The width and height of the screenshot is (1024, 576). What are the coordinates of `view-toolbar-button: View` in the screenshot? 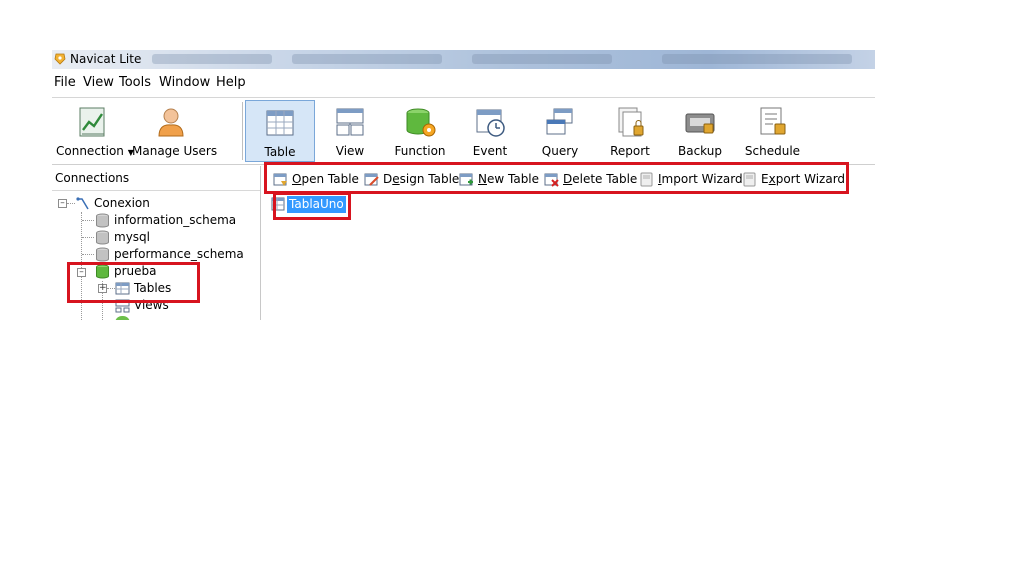 It's located at (350, 131).